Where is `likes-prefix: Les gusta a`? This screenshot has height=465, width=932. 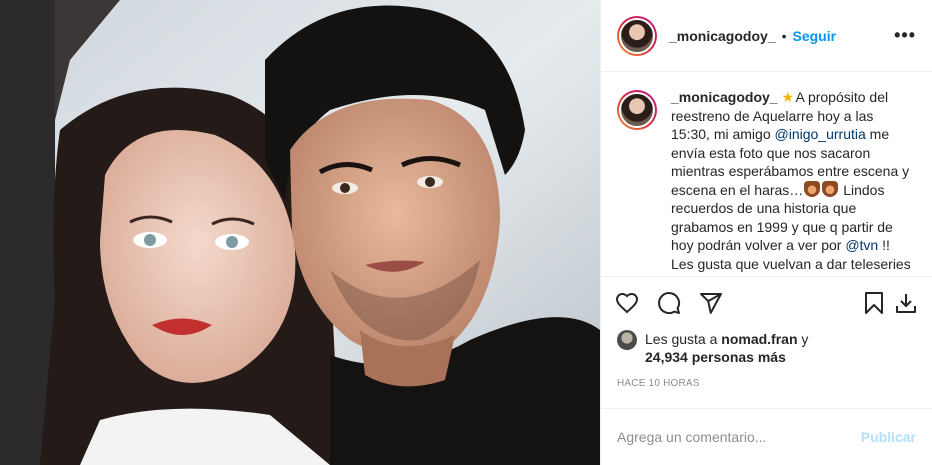
likes-prefix: Les gusta a is located at coordinates (683, 339).